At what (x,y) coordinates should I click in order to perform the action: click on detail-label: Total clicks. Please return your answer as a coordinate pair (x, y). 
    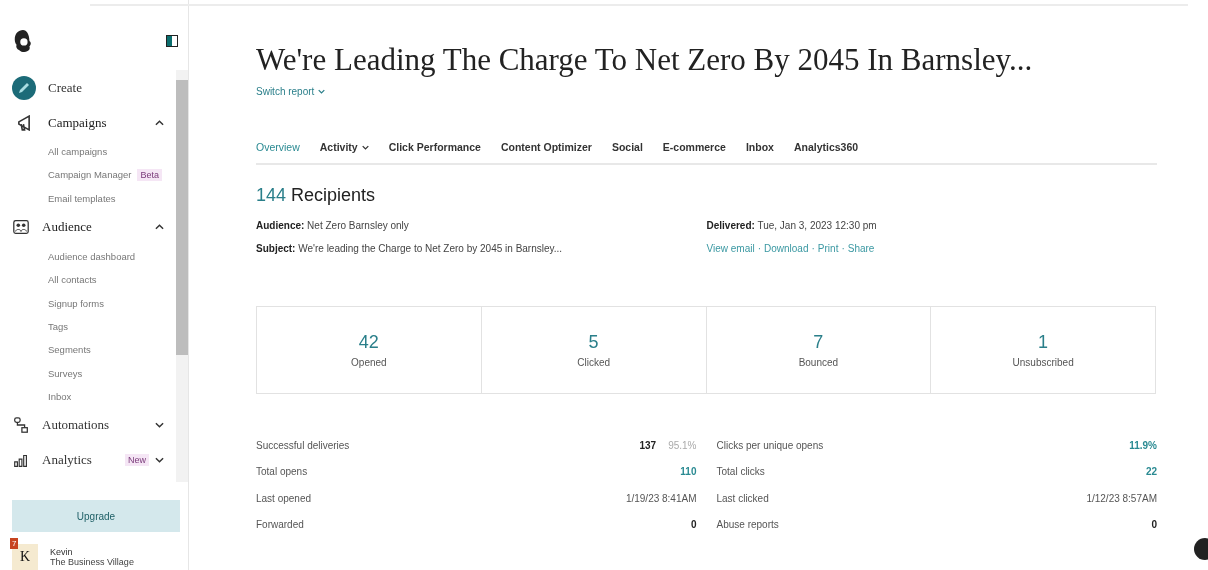
    Looking at the image, I should click on (740, 472).